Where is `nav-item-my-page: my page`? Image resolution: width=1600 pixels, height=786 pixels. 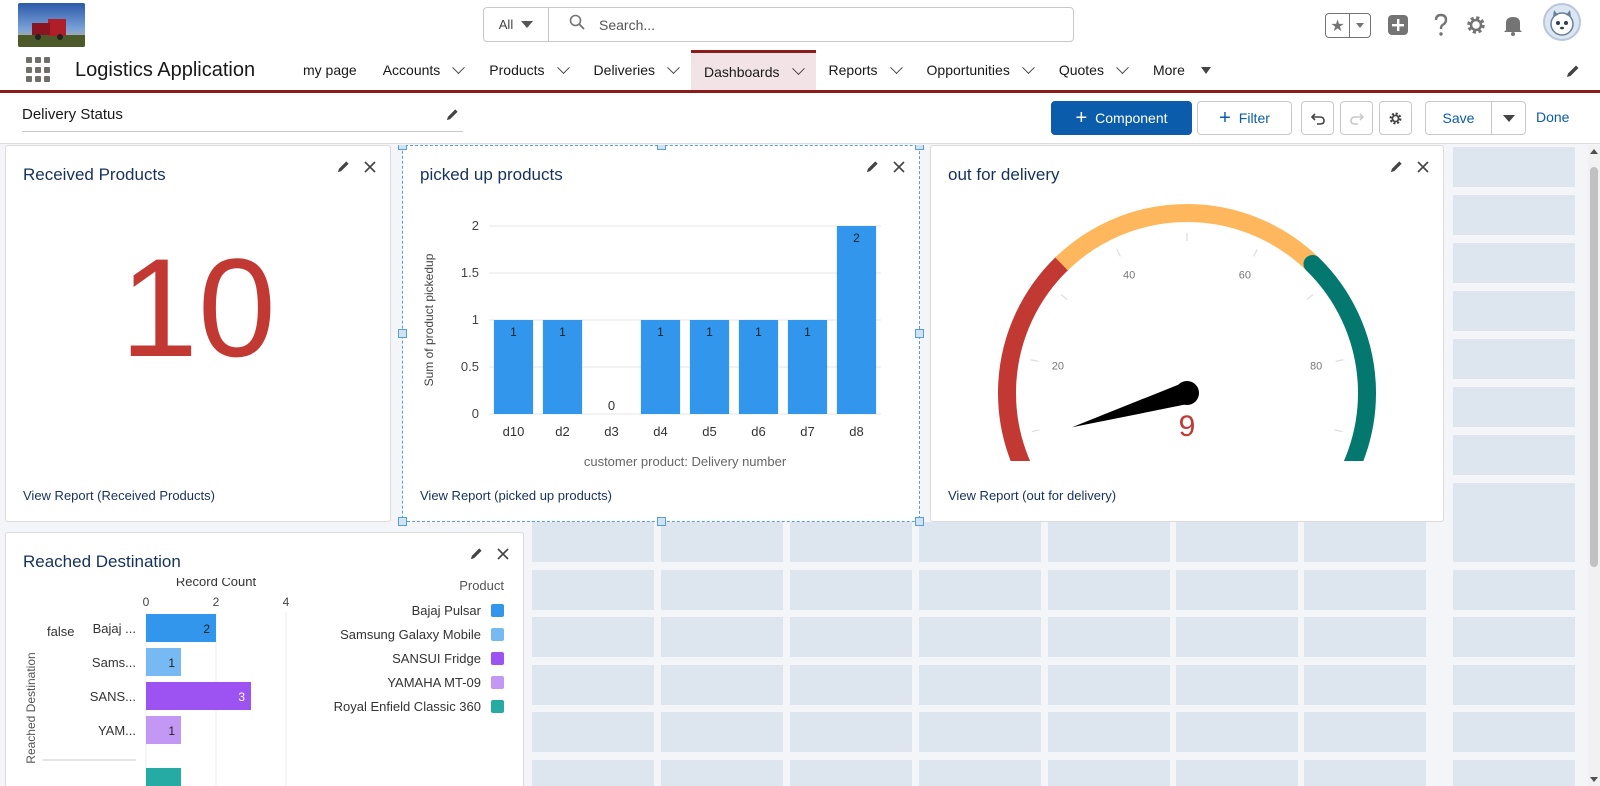
nav-item-my-page: my page is located at coordinates (330, 70).